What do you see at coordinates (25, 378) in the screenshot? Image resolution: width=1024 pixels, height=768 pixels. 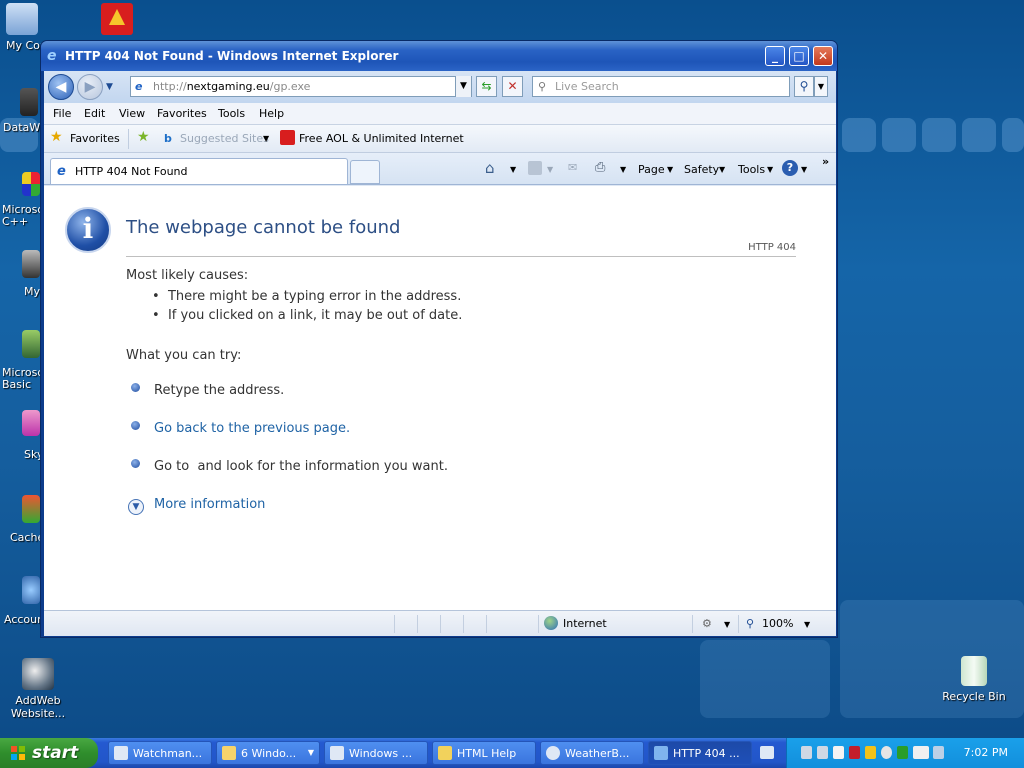 I see `desktop-icon-label: Microsol Basic` at bounding box center [25, 378].